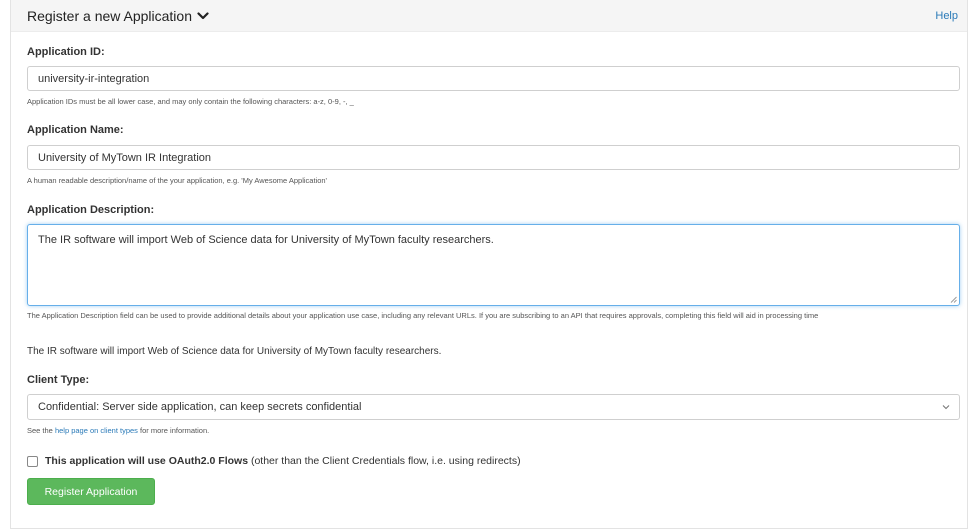 The image size is (979, 531). I want to click on register-application-button: Register Application, so click(91, 491).